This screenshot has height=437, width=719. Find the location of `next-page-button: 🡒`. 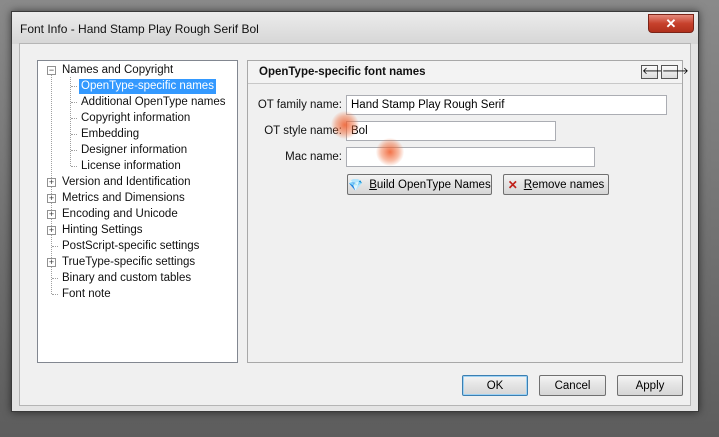

next-page-button: 🡒 is located at coordinates (675, 72).